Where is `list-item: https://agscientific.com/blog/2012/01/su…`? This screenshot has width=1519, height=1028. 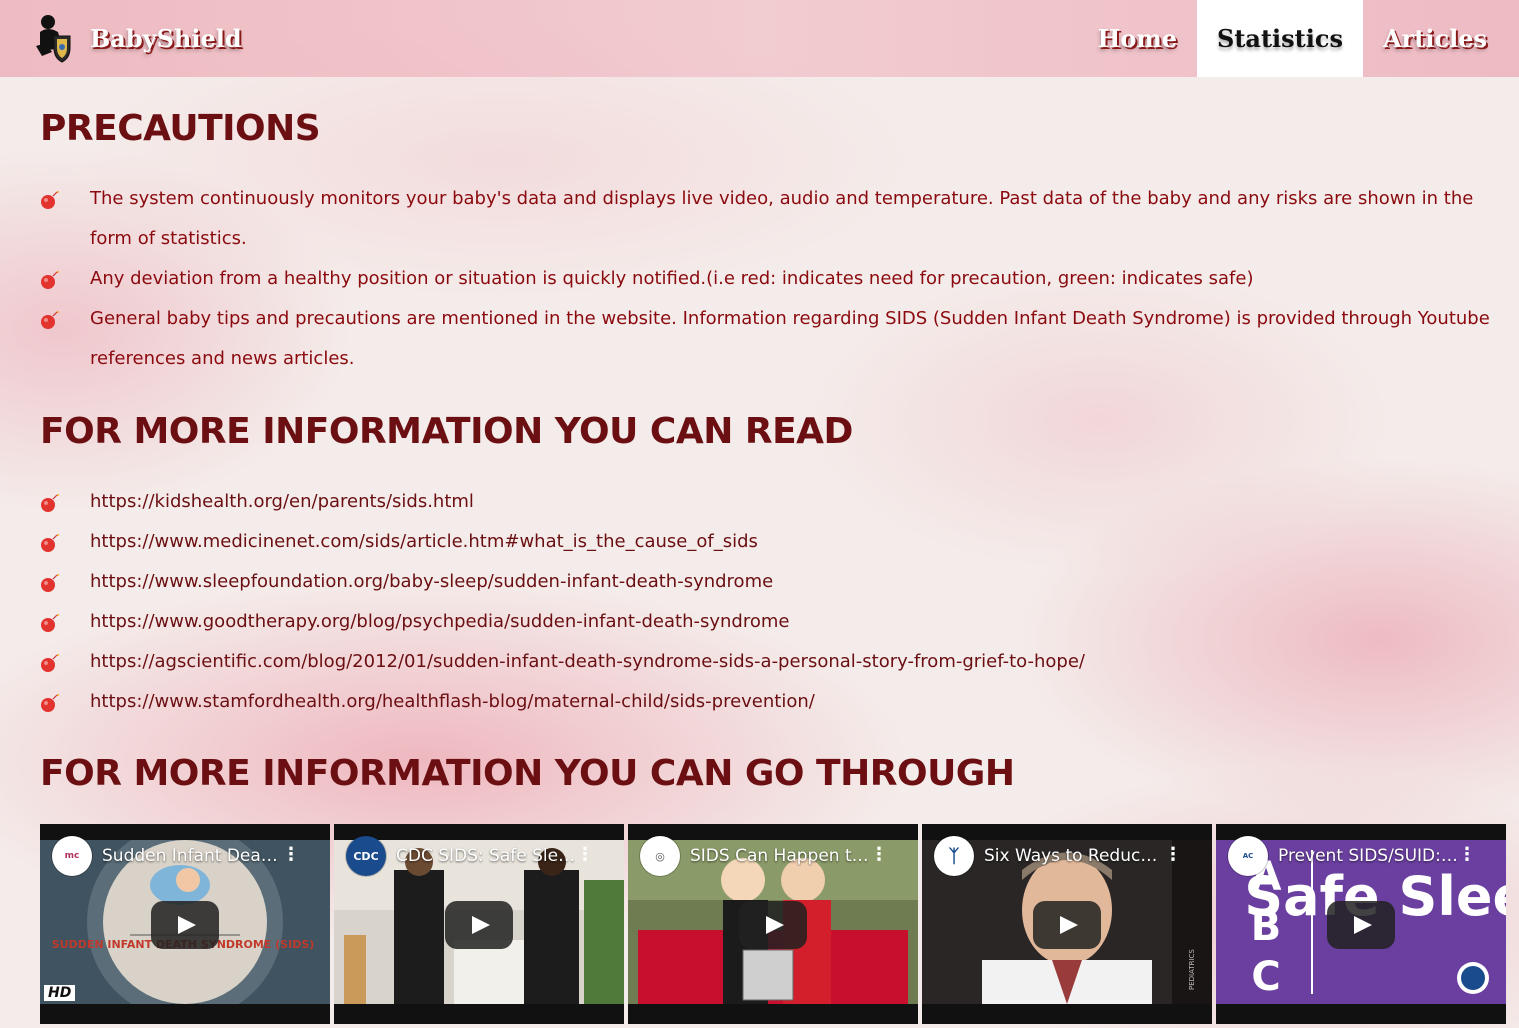
list-item: https://agscientific.com/blog/2012/01/su… is located at coordinates (775, 662).